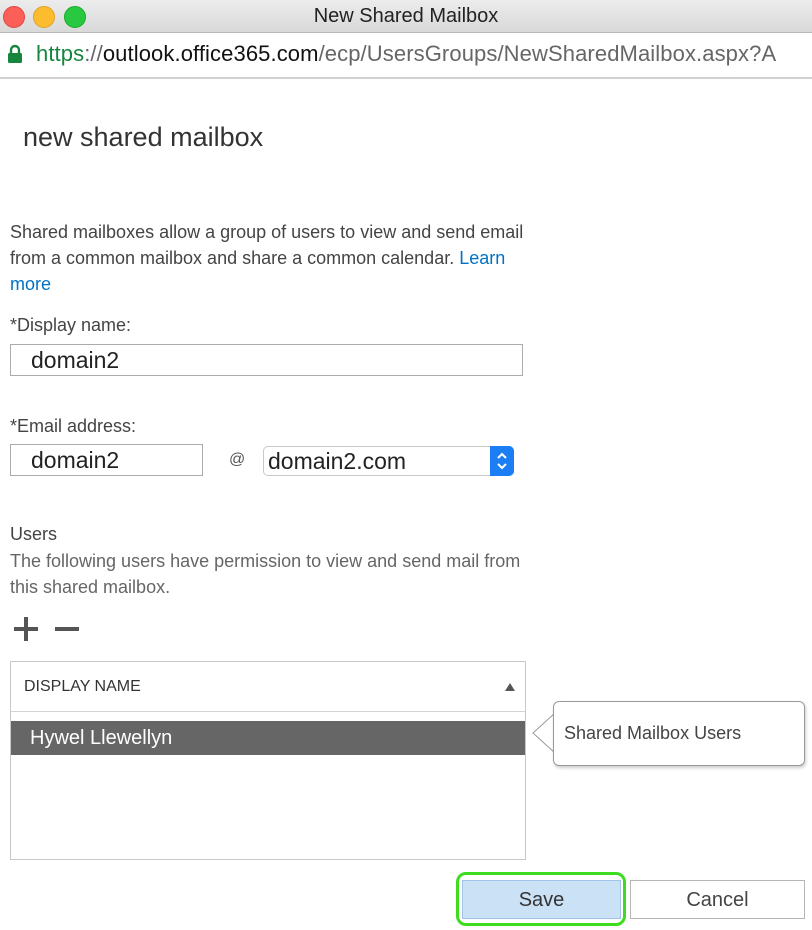 Image resolution: width=812 pixels, height=930 pixels. I want to click on select-arrows-icon, so click(502, 461).